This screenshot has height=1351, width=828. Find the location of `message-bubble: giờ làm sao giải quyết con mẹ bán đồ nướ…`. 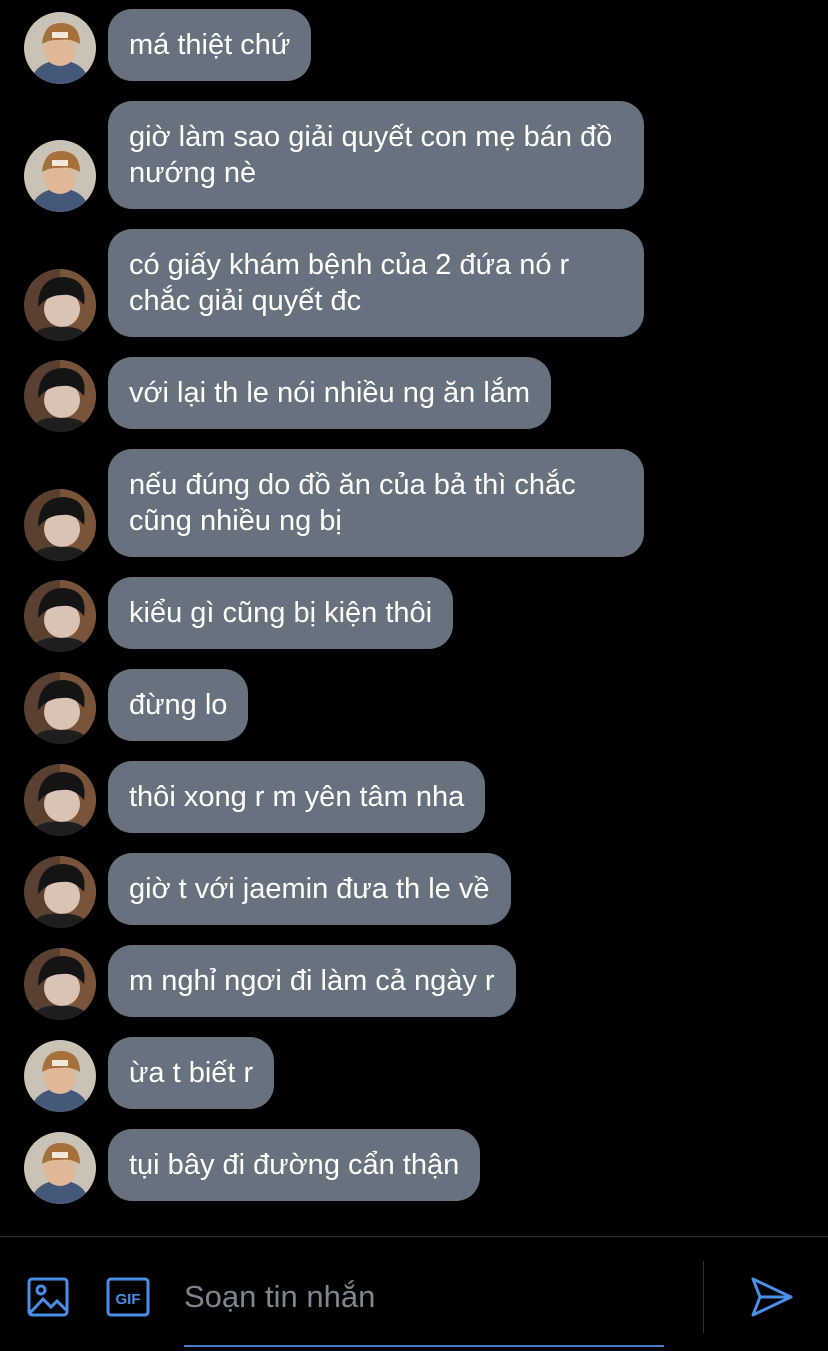

message-bubble: giờ làm sao giải quyết con mẹ bán đồ nướ… is located at coordinates (376, 155).